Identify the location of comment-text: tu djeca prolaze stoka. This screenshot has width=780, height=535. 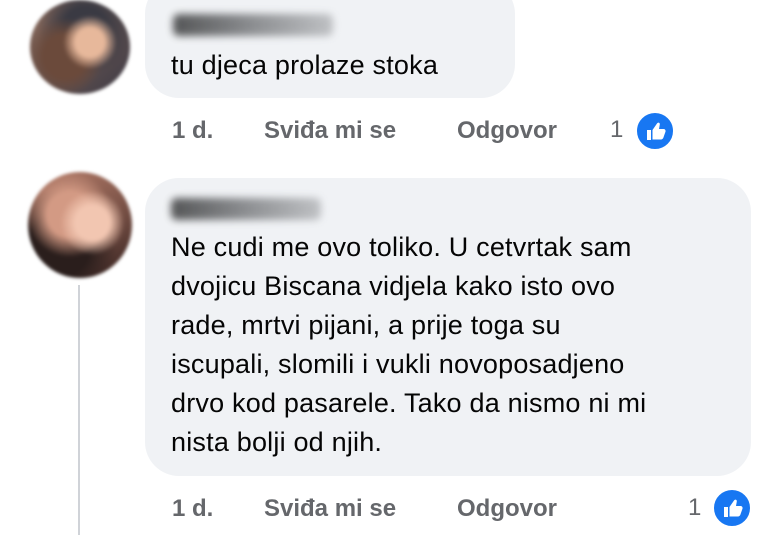
(305, 65).